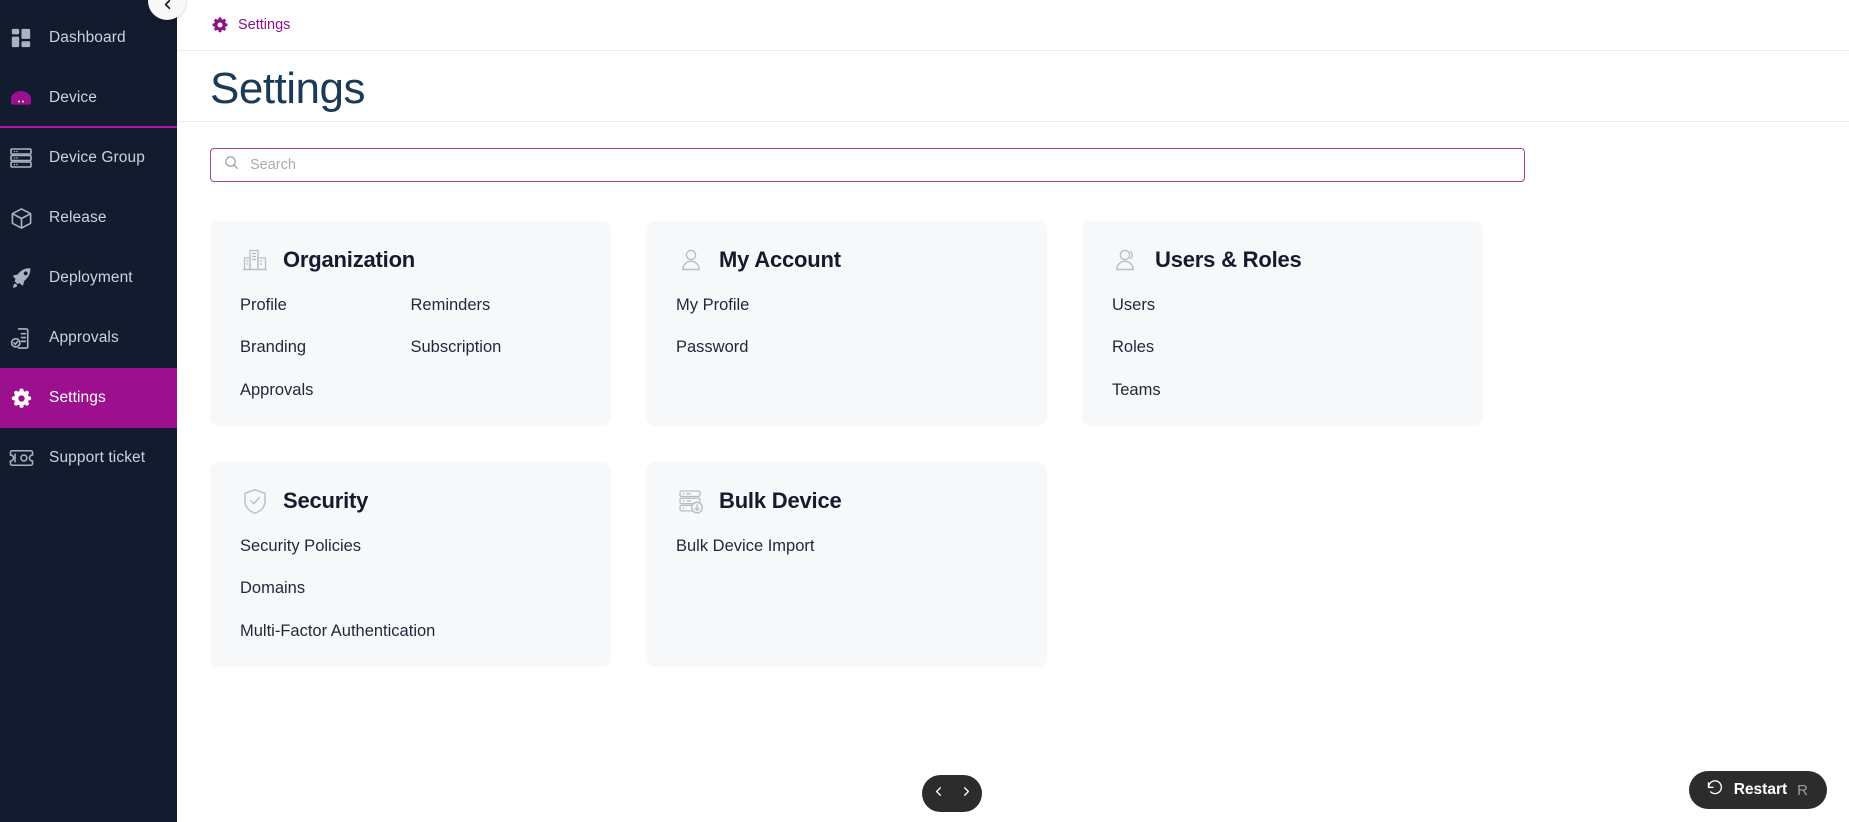 This screenshot has height=822, width=1849. What do you see at coordinates (300, 546) in the screenshot?
I see `card-link-security-policies: Security Policies` at bounding box center [300, 546].